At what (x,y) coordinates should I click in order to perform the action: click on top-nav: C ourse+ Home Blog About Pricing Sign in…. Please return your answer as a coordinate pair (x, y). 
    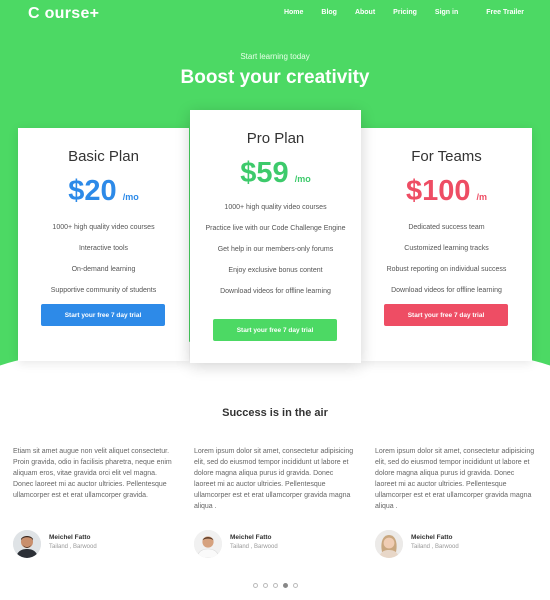
    Looking at the image, I should click on (275, 15).